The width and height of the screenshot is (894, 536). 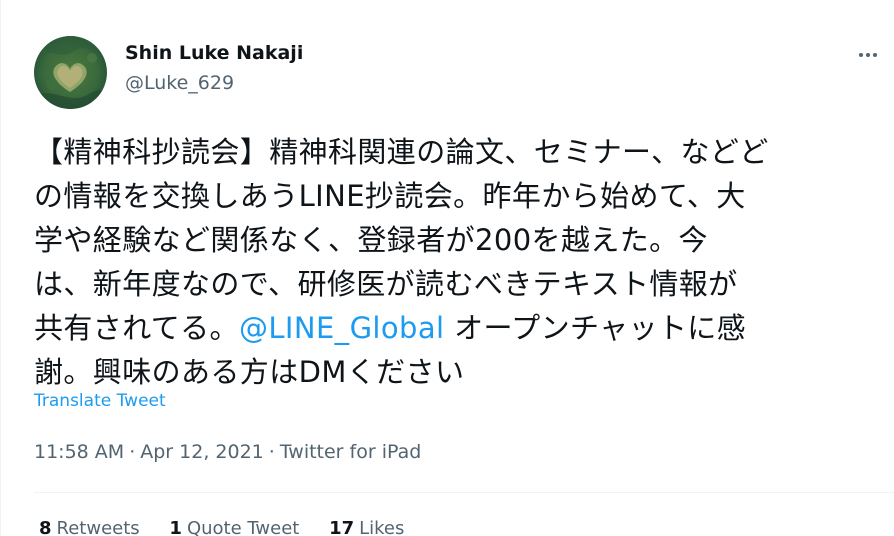 I want to click on quotes-label: Quote Tweet, so click(x=243, y=527).